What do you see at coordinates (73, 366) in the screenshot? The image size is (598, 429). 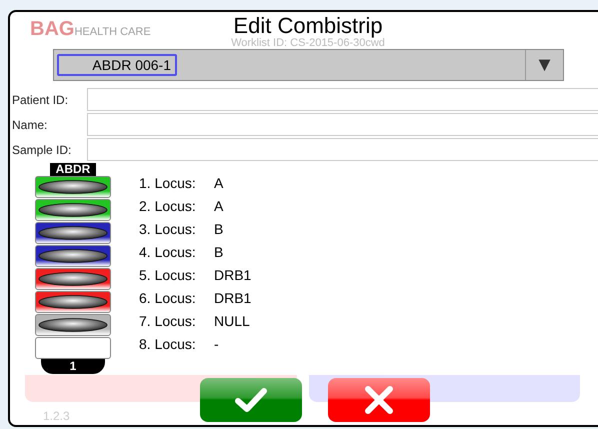 I see `strip-number: 1` at bounding box center [73, 366].